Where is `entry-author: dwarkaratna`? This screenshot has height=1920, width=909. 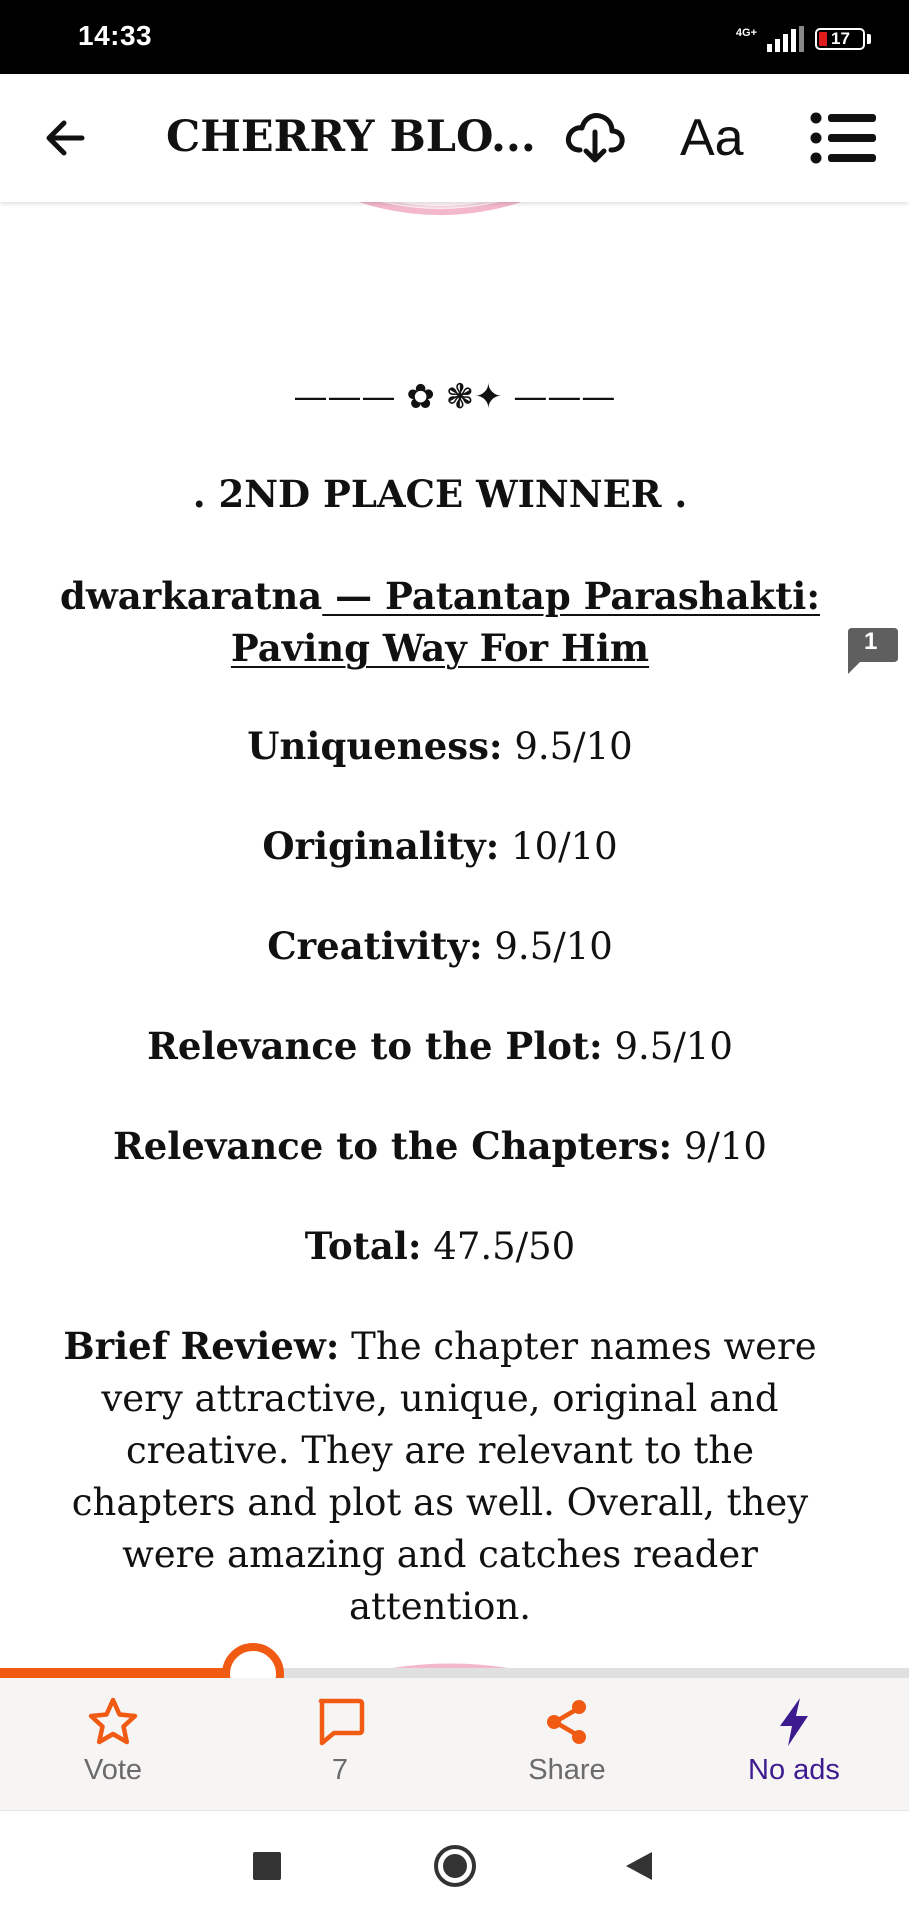
entry-author: dwarkaratna is located at coordinates (191, 596).